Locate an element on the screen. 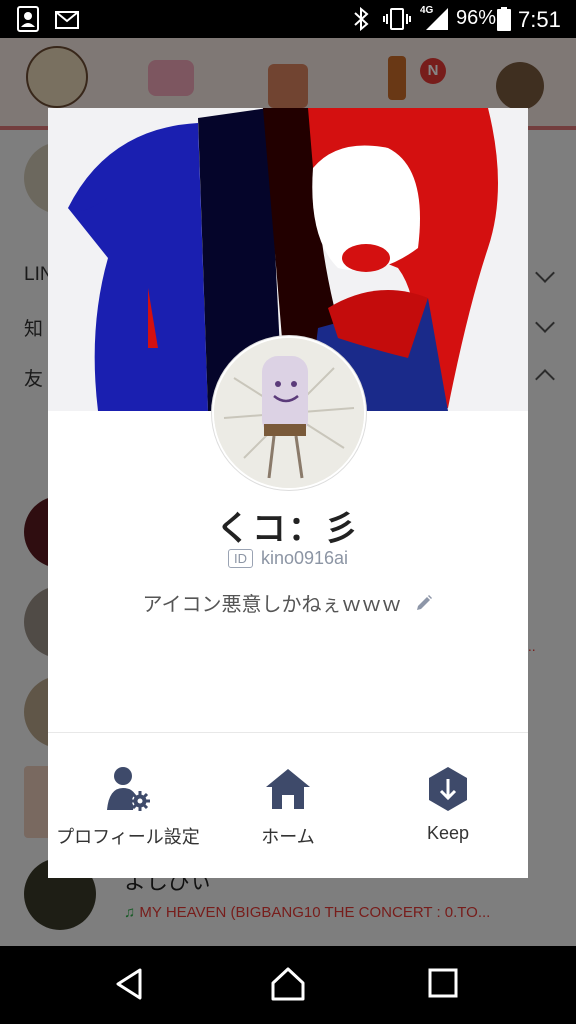 The image size is (576, 1024). home-button: ホーム is located at coordinates (288, 806).